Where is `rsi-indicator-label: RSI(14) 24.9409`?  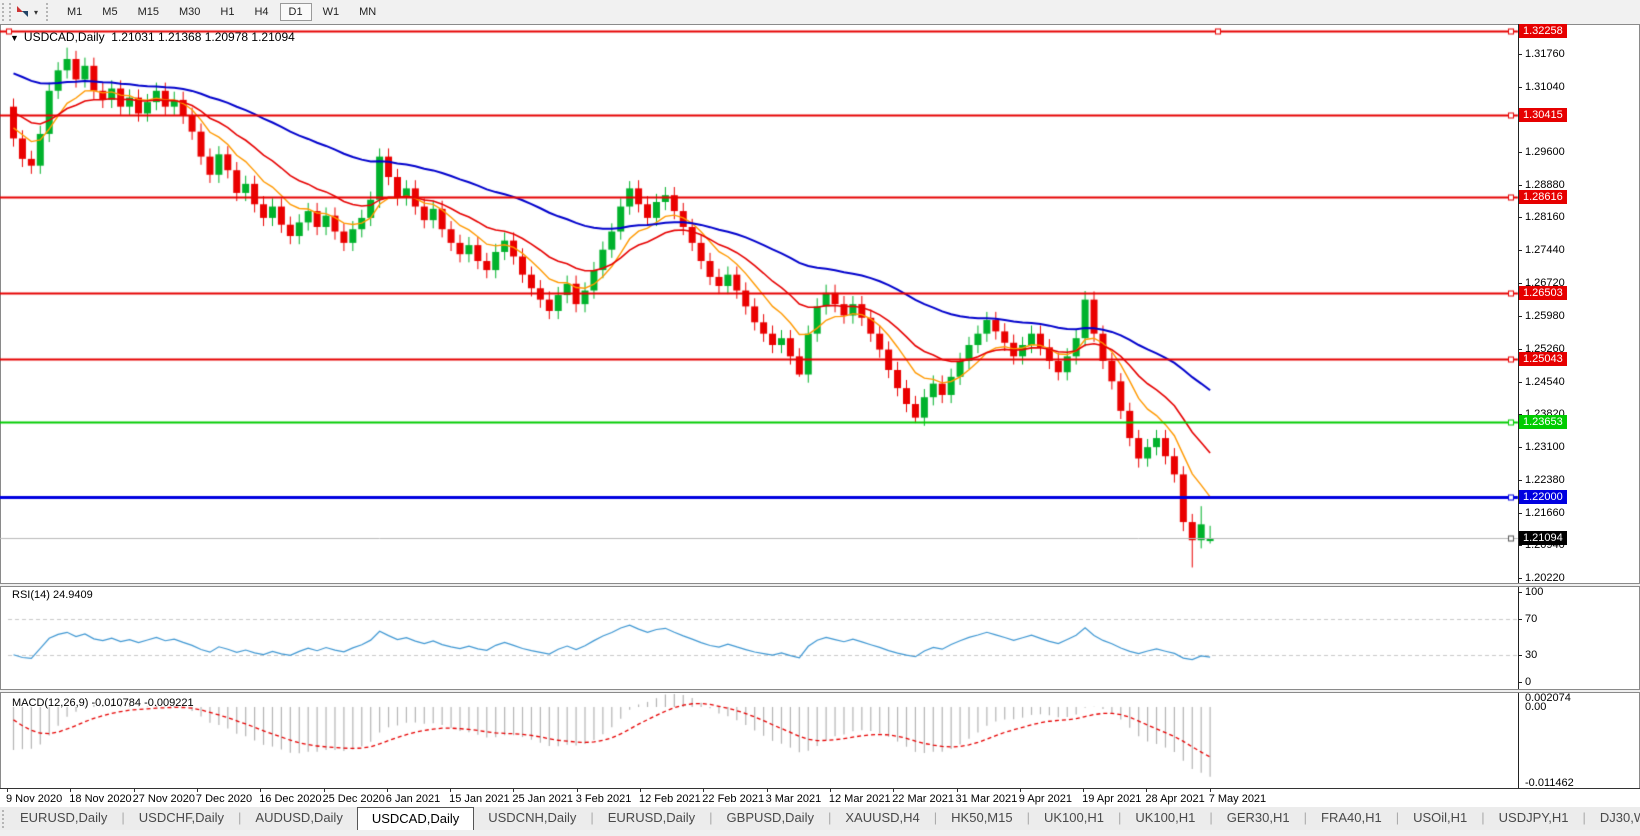 rsi-indicator-label: RSI(14) 24.9409 is located at coordinates (52, 595).